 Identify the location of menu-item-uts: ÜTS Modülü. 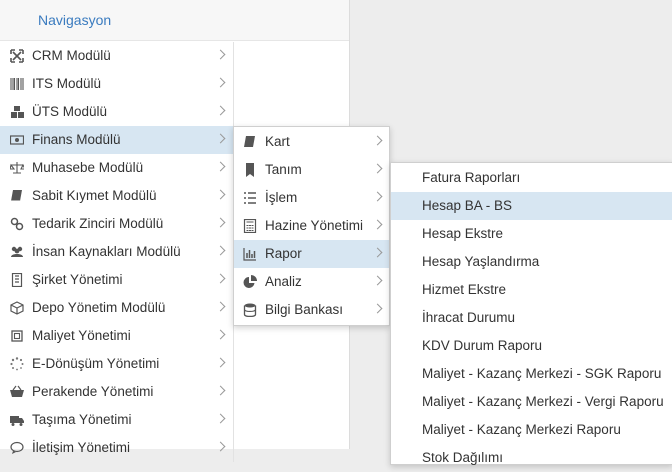
(116, 112).